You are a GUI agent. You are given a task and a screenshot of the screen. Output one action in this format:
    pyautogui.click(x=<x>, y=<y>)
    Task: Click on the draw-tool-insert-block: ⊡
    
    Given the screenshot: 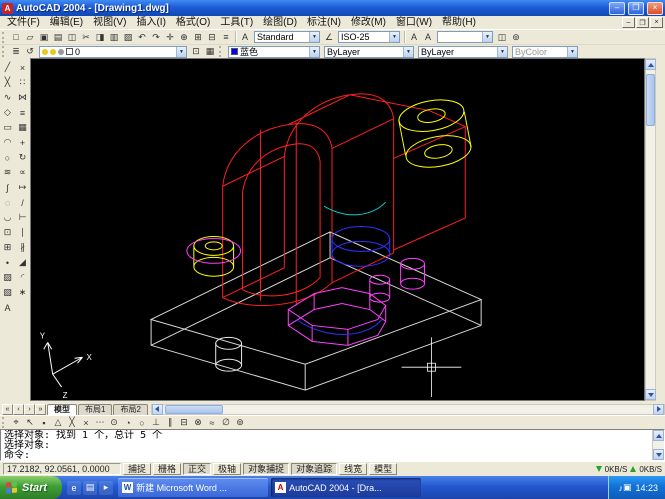 What is the action you would take?
    pyautogui.click(x=7, y=232)
    